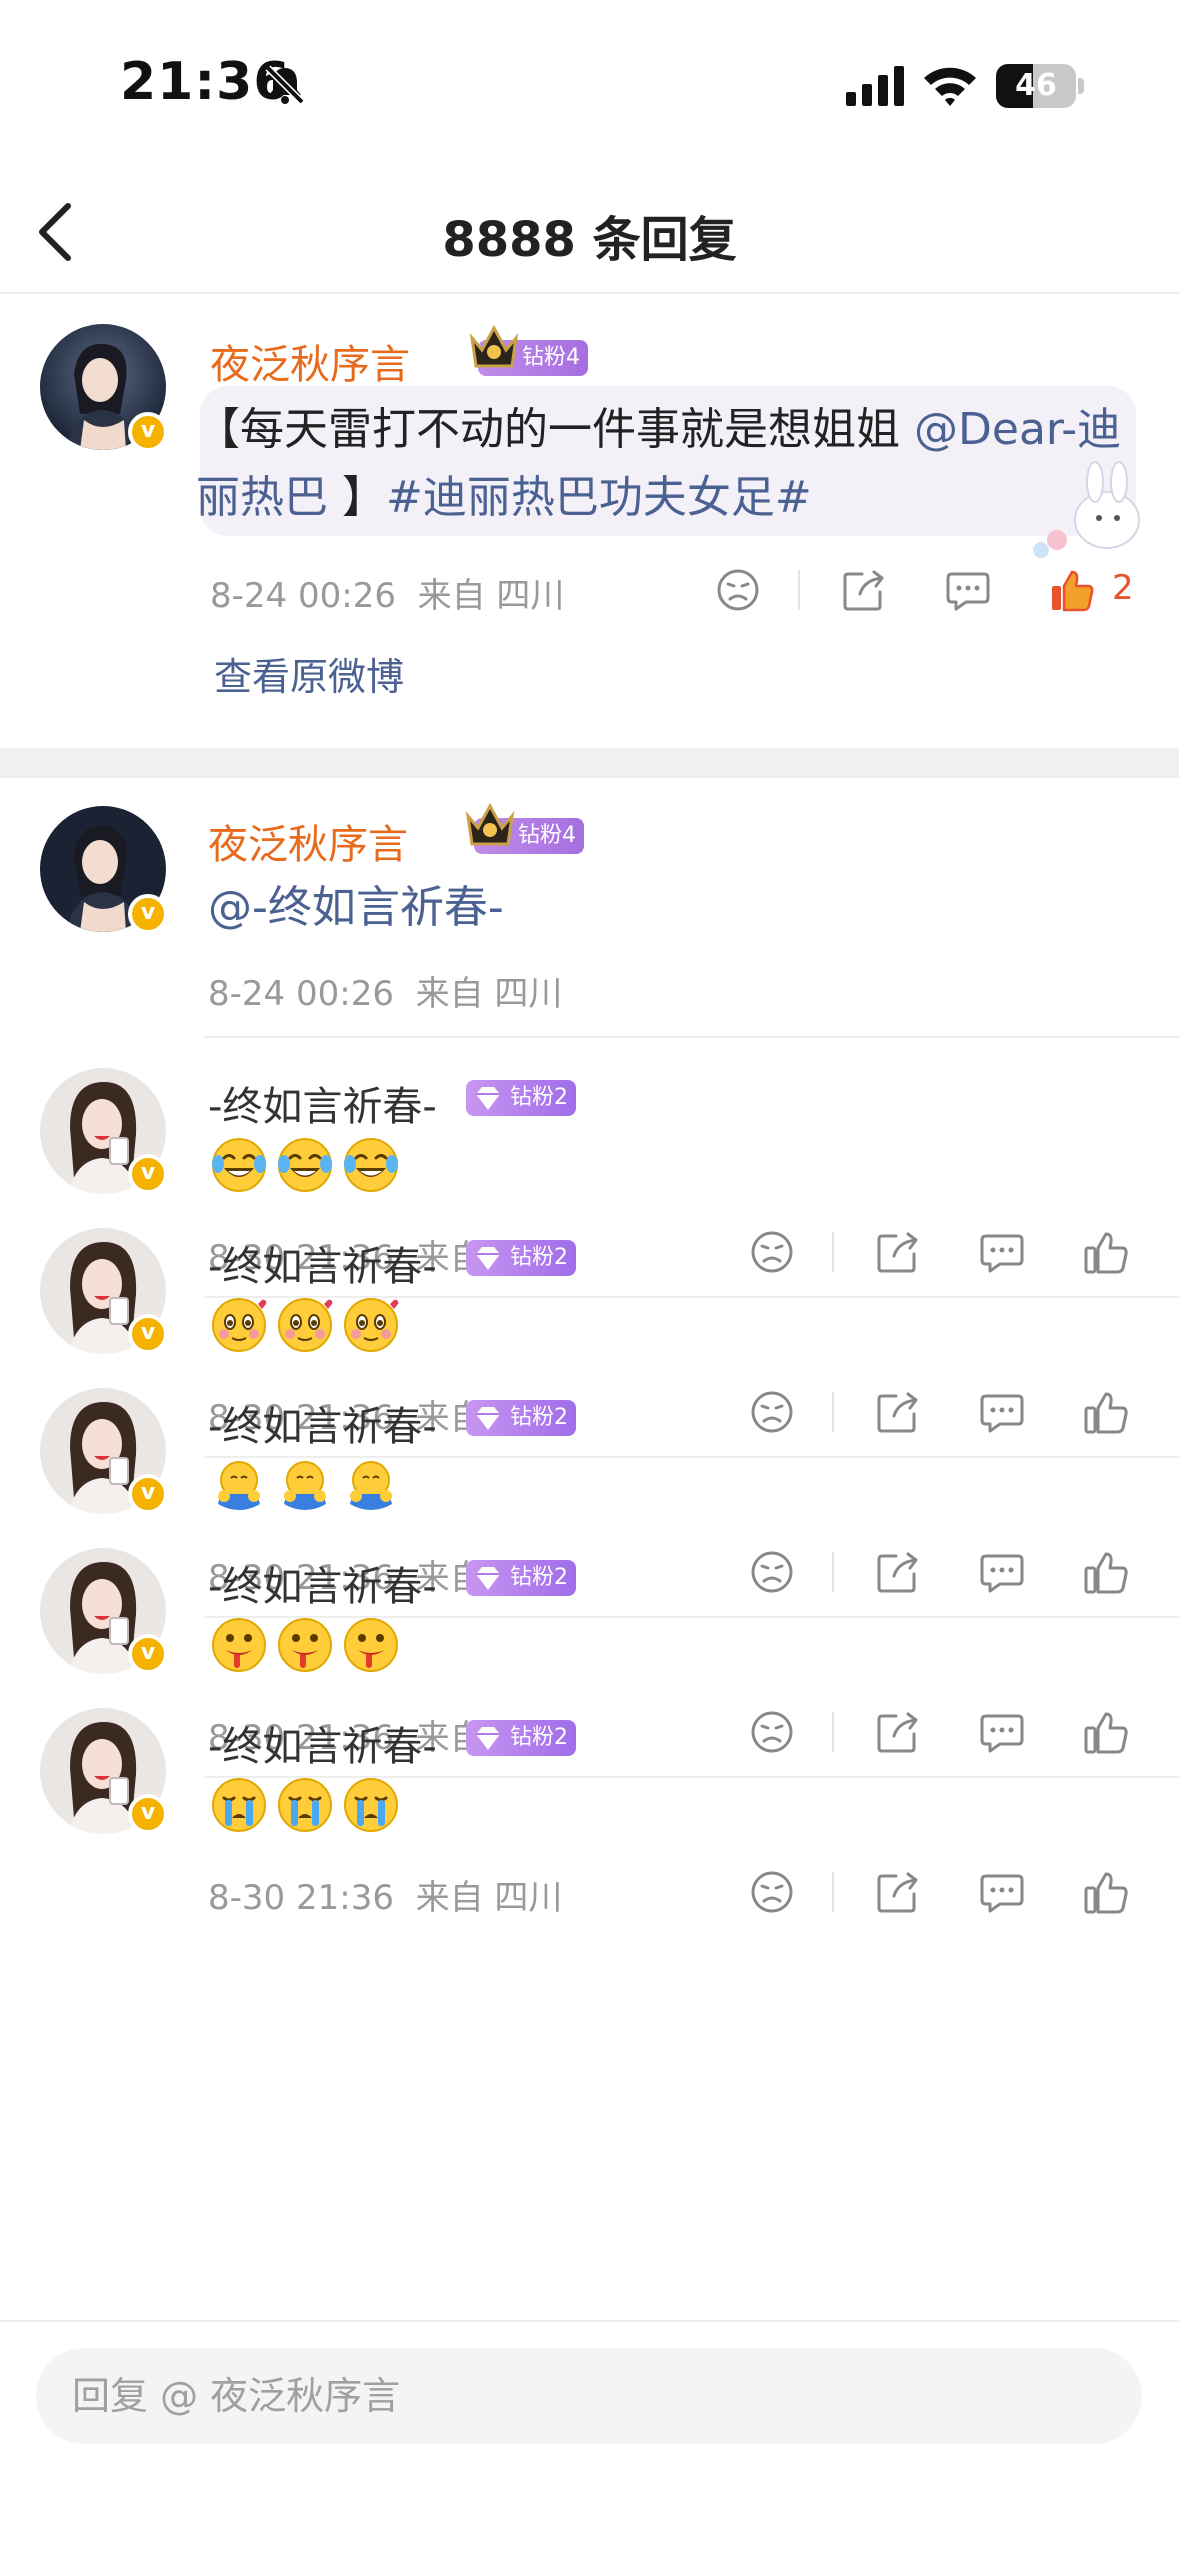 This screenshot has height=2556, width=1179. What do you see at coordinates (285, 85) in the screenshot?
I see `muted-bell-icon` at bounding box center [285, 85].